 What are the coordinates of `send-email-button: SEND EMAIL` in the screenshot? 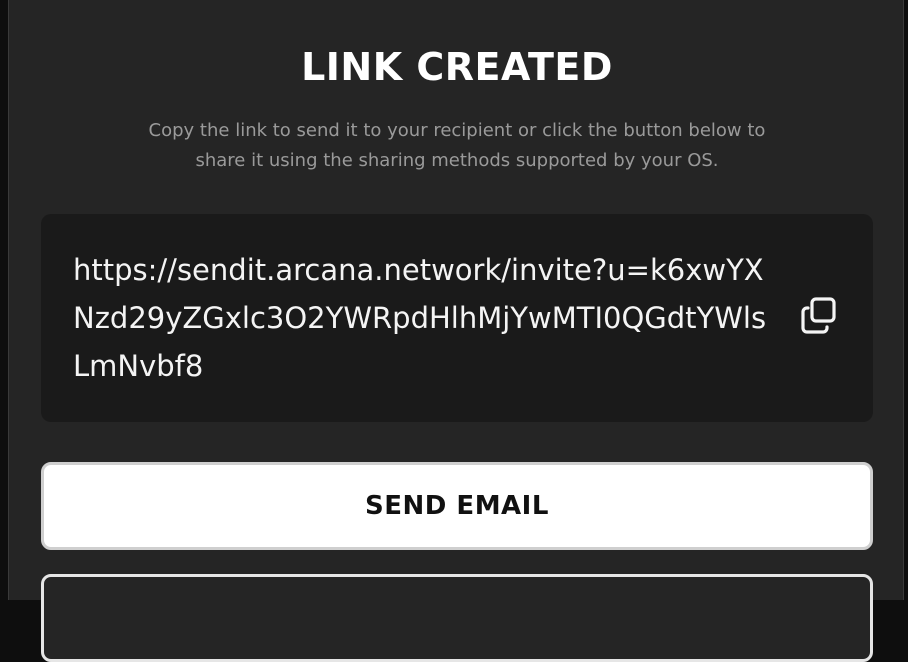 It's located at (457, 506).